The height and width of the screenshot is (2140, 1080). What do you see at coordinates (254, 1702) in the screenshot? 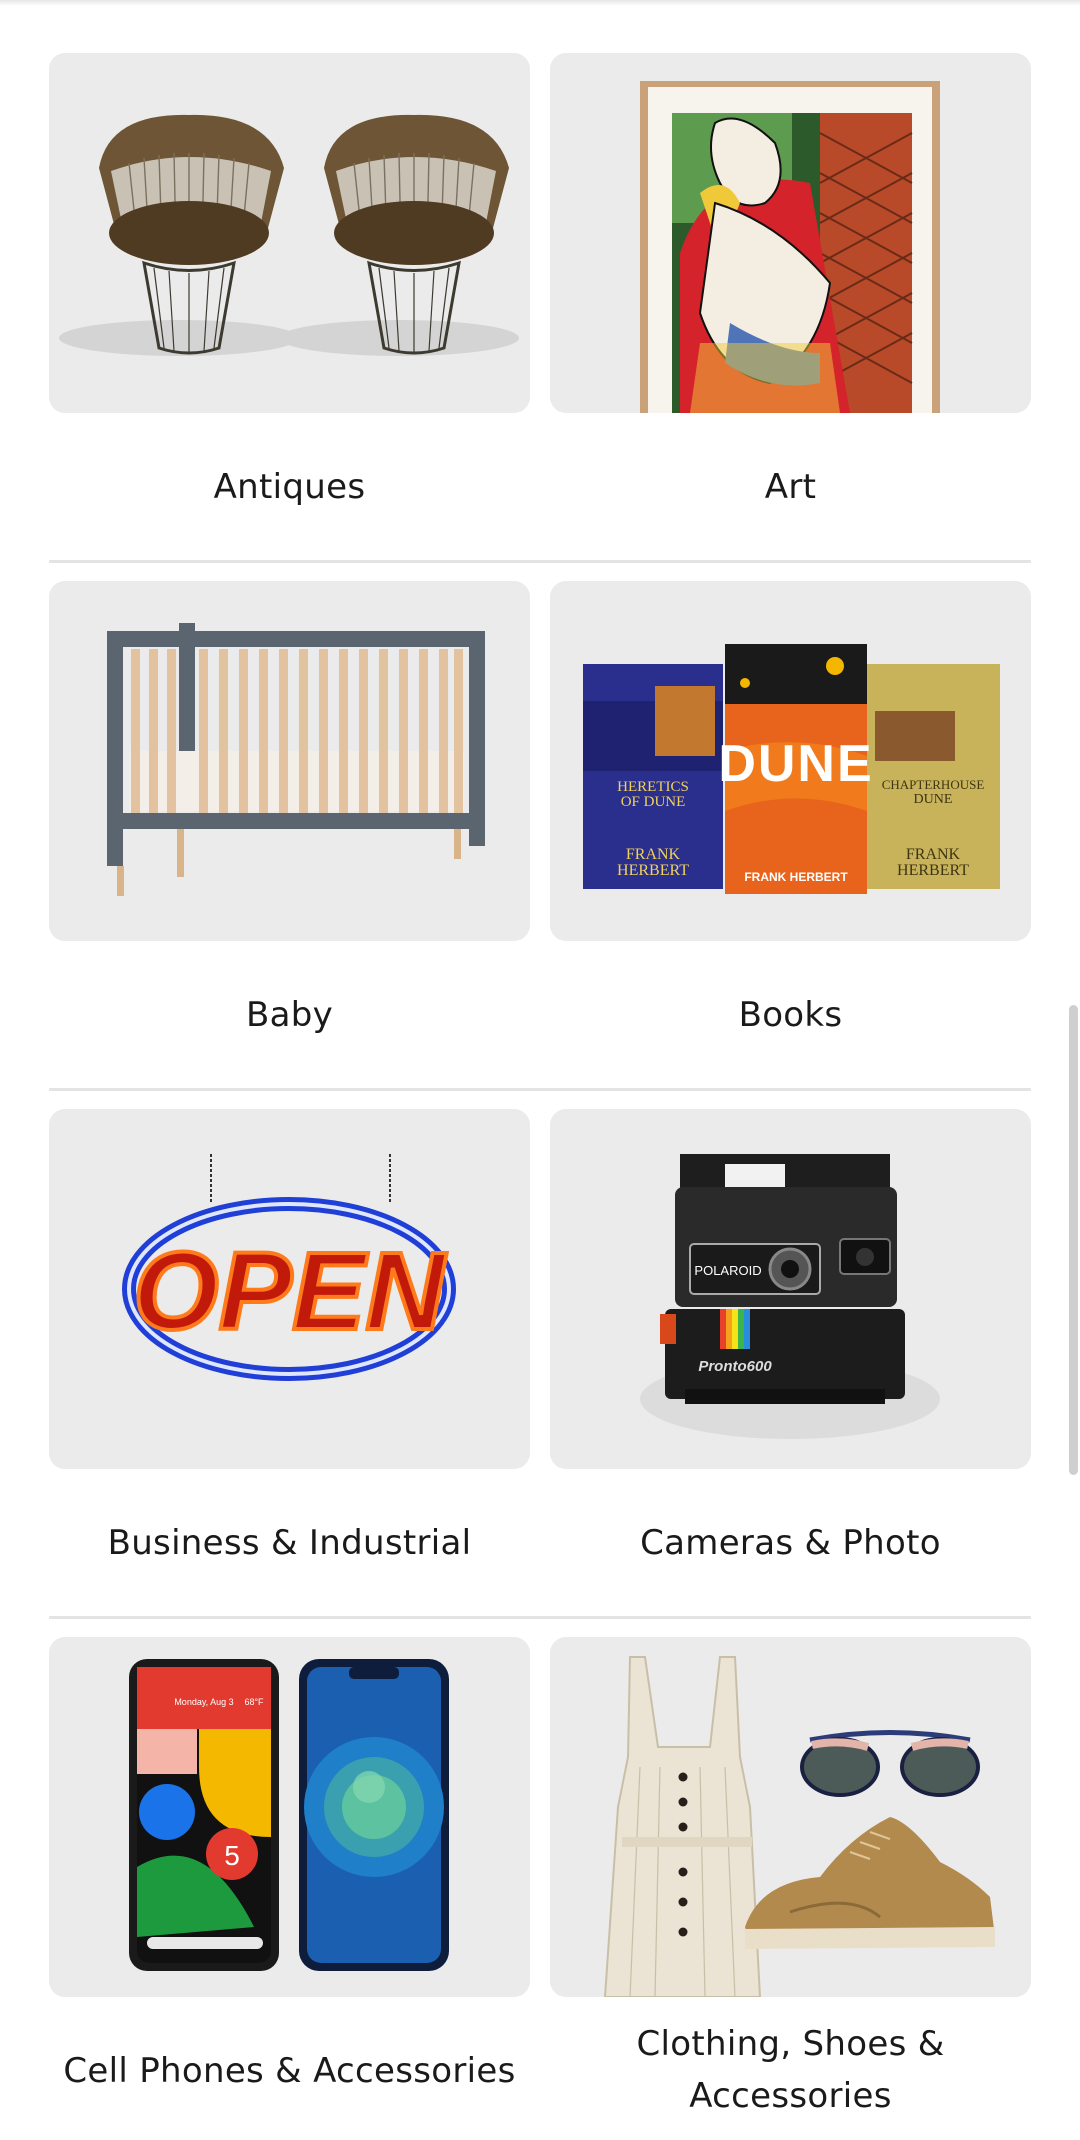
I see `svg-text: 68°F` at bounding box center [254, 1702].